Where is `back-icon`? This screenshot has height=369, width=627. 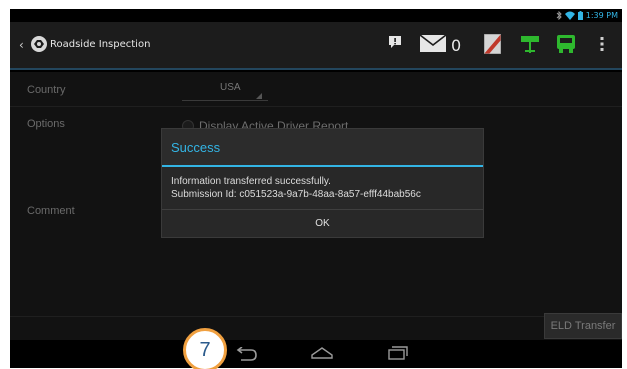
back-icon is located at coordinates (246, 354).